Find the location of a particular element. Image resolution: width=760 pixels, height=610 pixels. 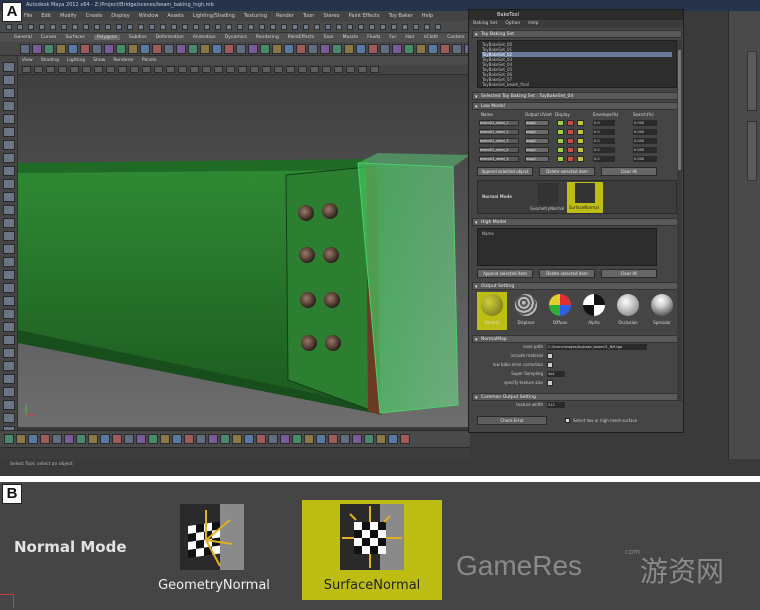

surface-normal-option-selected: SurfaceNormal is located at coordinates (372, 550).